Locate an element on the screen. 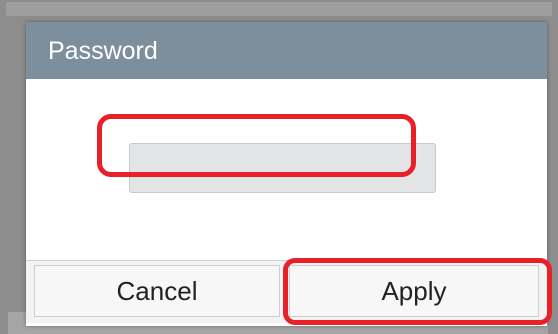  dialog-title: Password is located at coordinates (103, 51).